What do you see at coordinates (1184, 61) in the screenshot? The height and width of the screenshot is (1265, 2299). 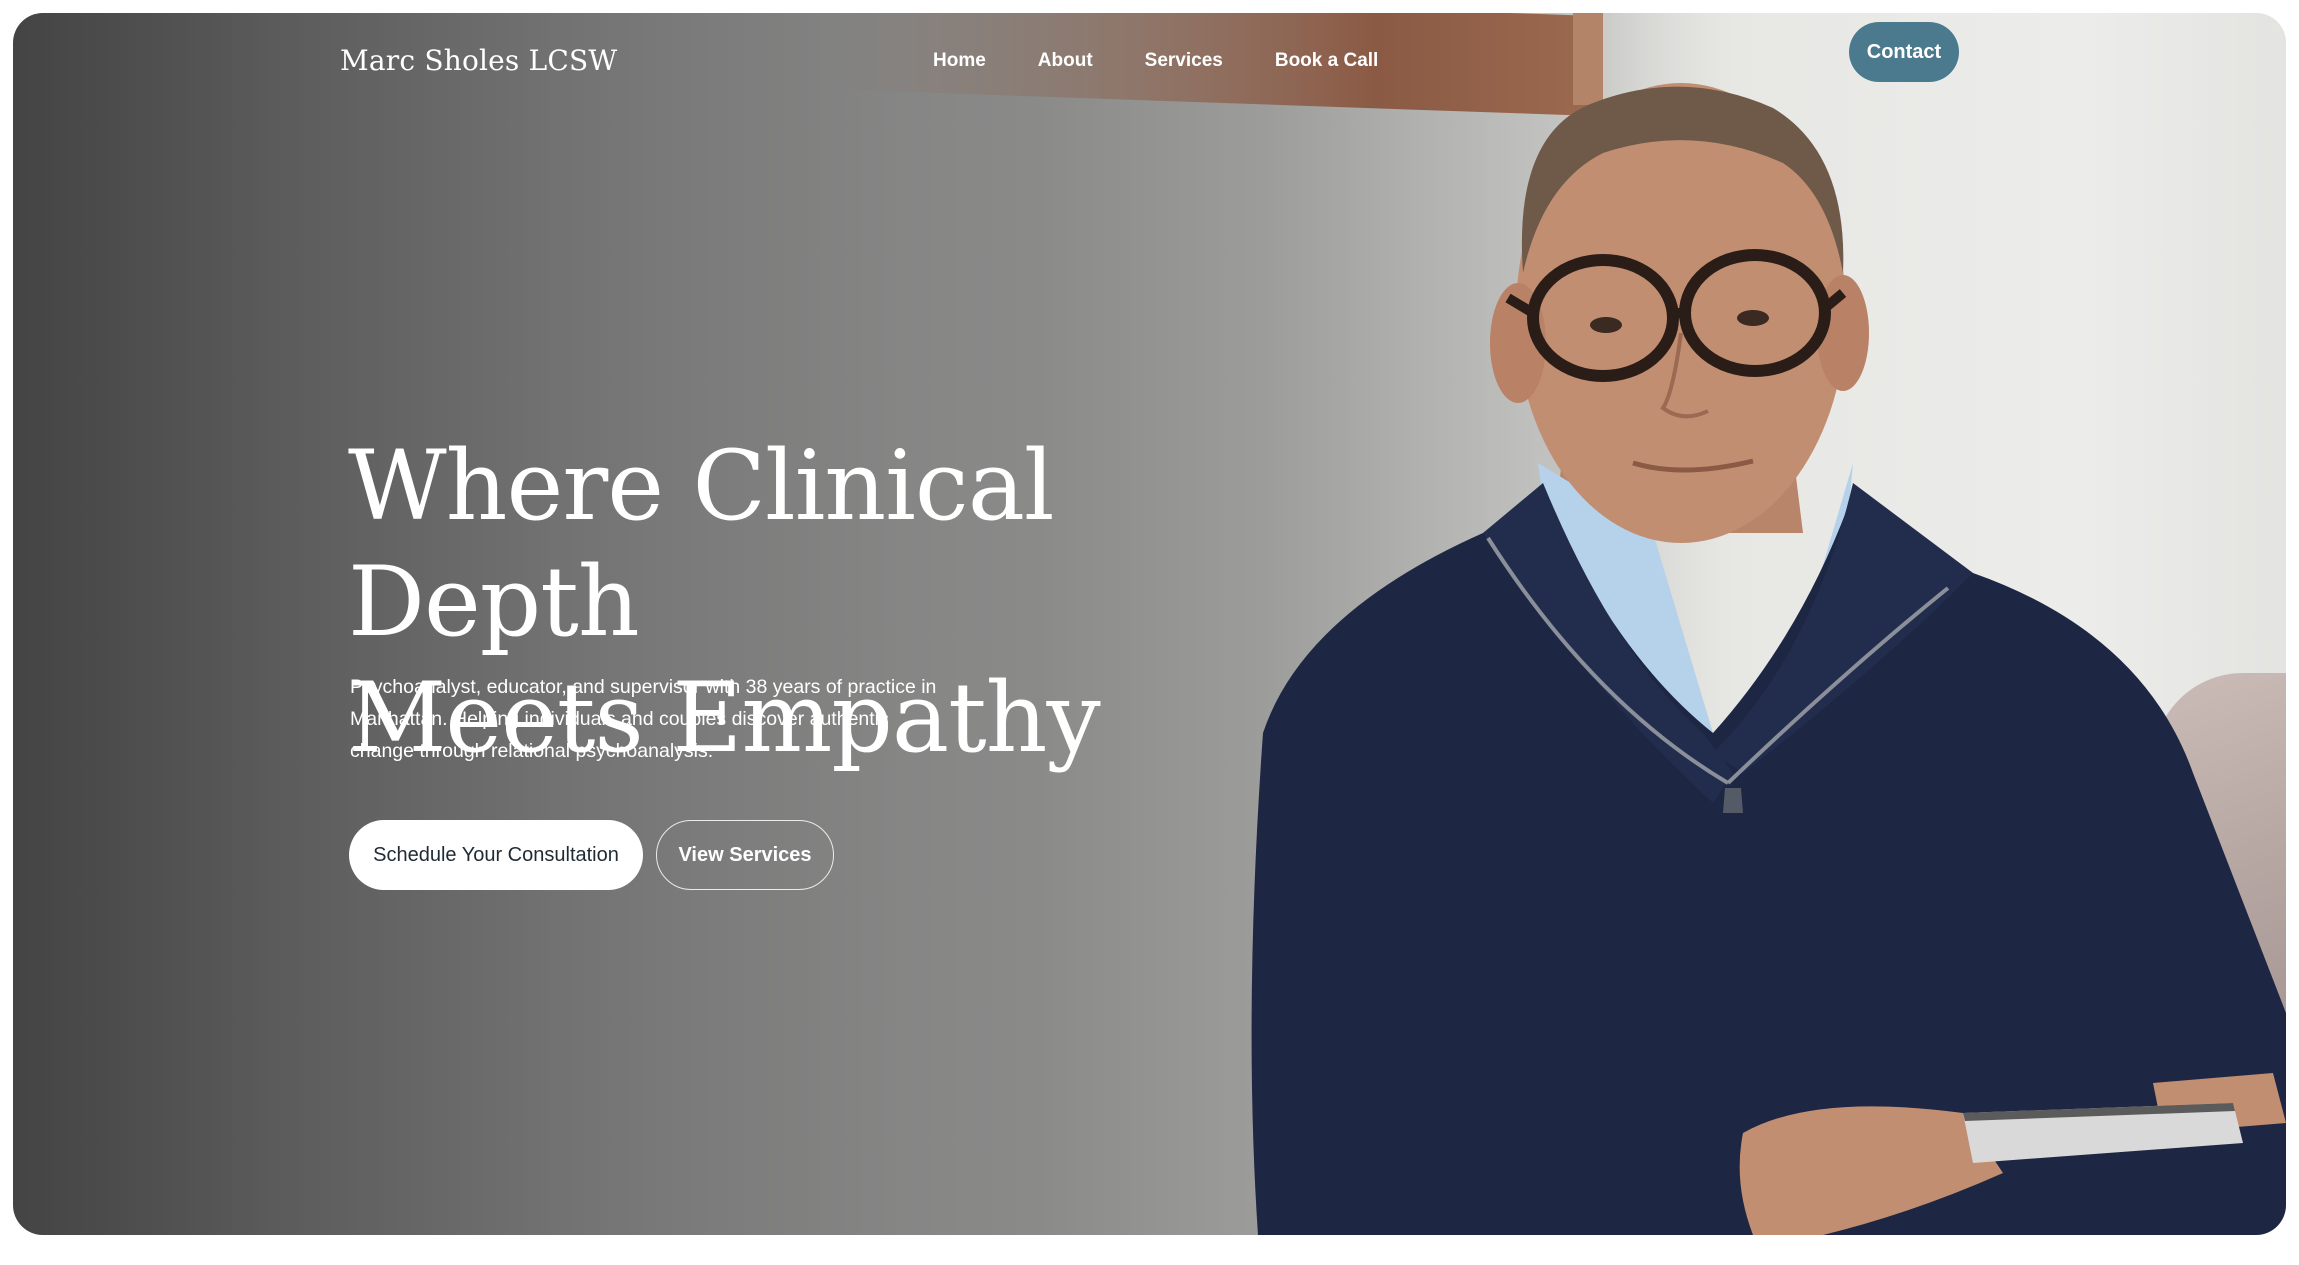 I see `nav-services: Services` at bounding box center [1184, 61].